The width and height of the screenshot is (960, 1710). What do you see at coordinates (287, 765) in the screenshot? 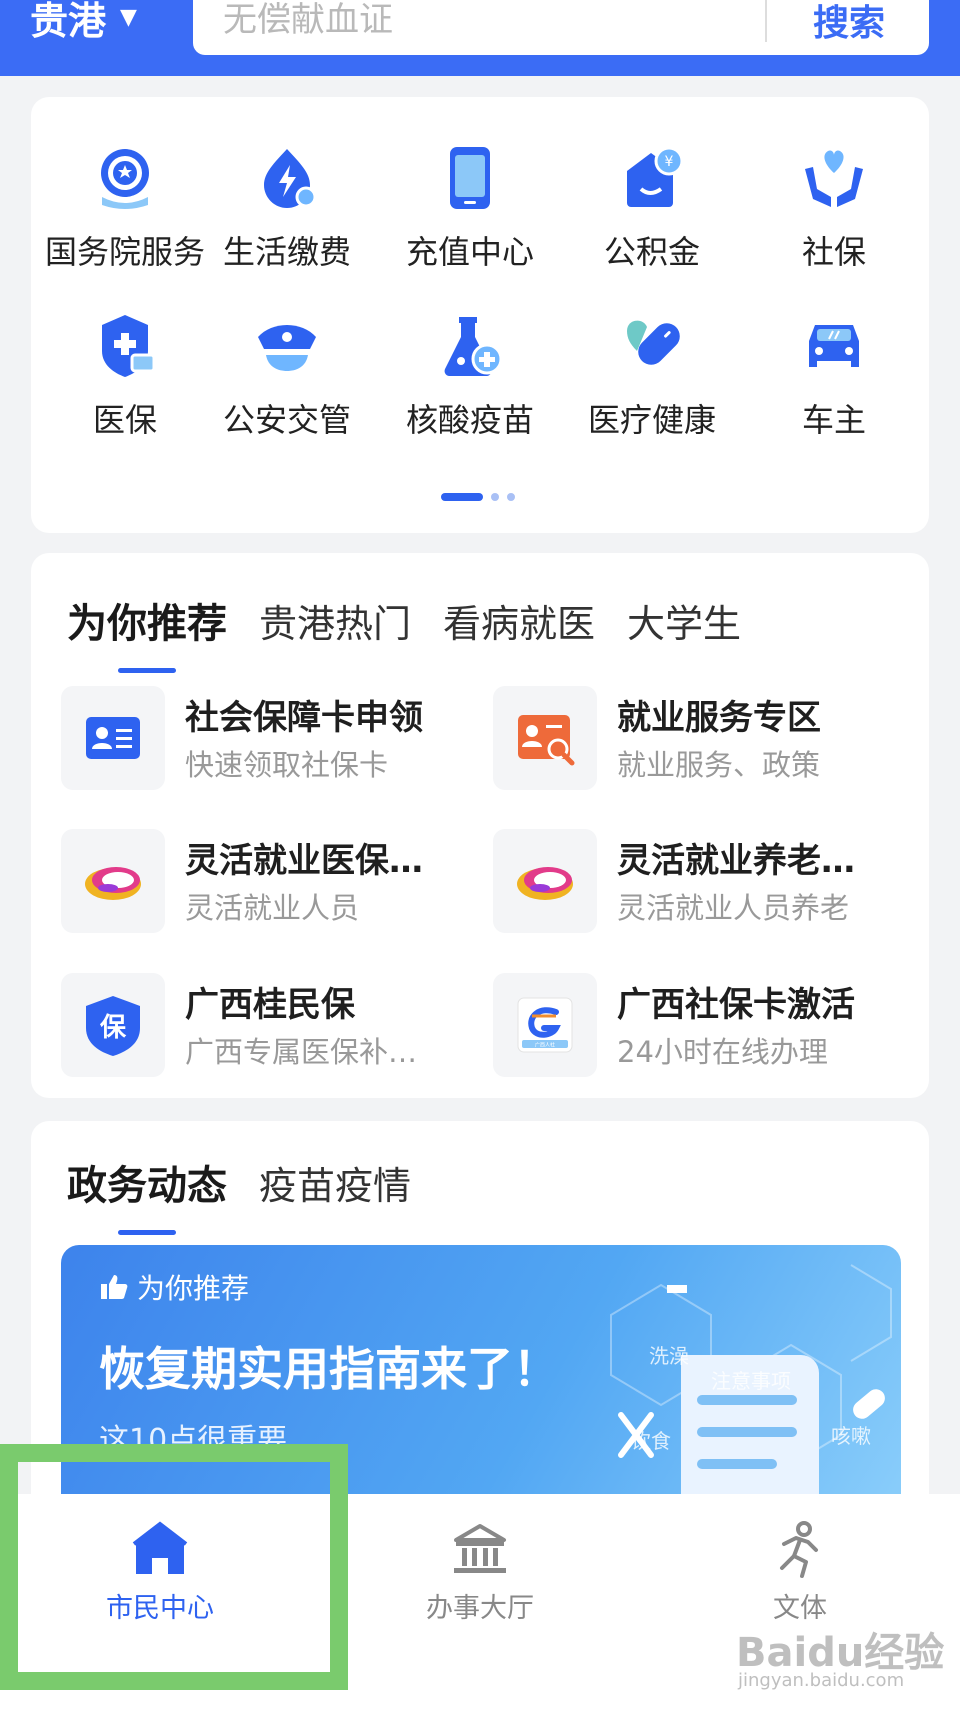
I see `item-subtitle: 快速领取社保卡` at bounding box center [287, 765].